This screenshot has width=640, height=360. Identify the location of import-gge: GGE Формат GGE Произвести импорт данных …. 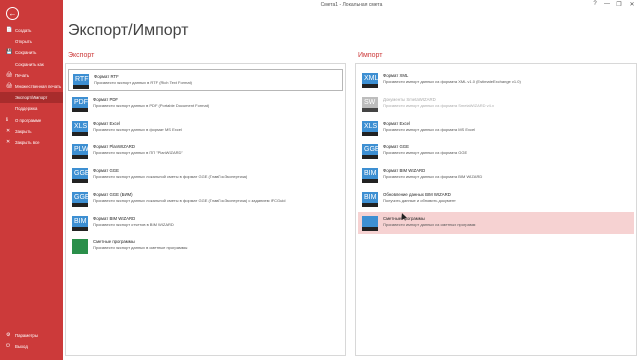
(496, 151).